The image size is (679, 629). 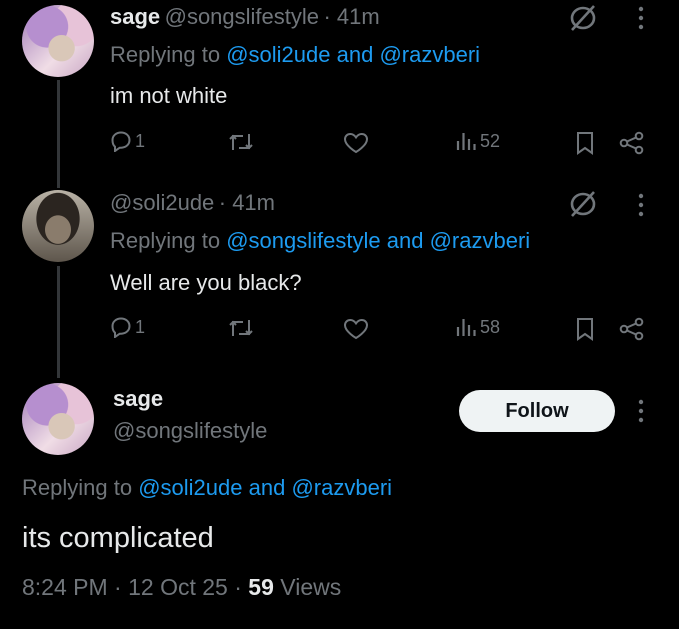 I want to click on tweet-text: im not white, so click(x=169, y=95).